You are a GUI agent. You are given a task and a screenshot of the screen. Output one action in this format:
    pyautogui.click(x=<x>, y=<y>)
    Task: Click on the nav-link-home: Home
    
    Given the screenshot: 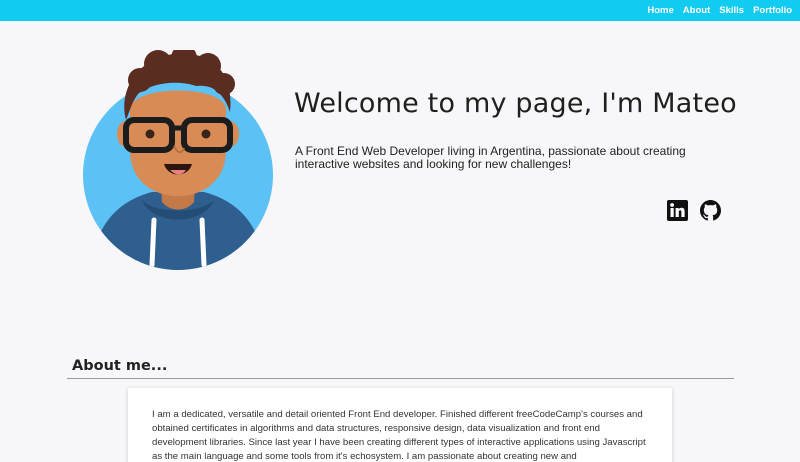 What is the action you would take?
    pyautogui.click(x=660, y=10)
    